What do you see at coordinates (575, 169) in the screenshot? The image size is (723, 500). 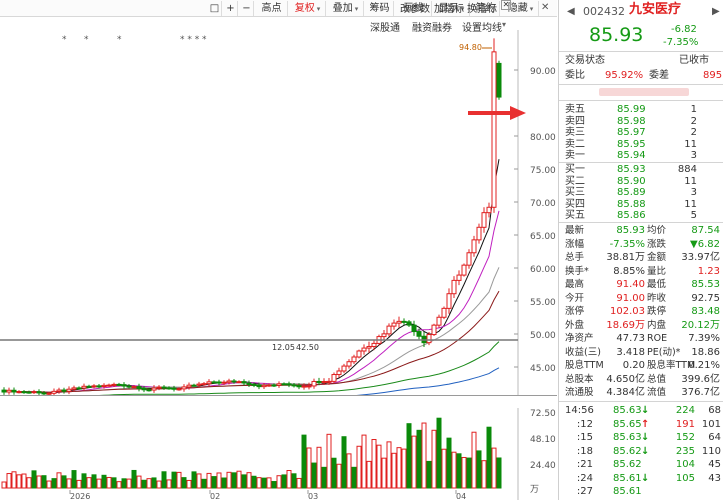 I see `bid-label: 买一` at bounding box center [575, 169].